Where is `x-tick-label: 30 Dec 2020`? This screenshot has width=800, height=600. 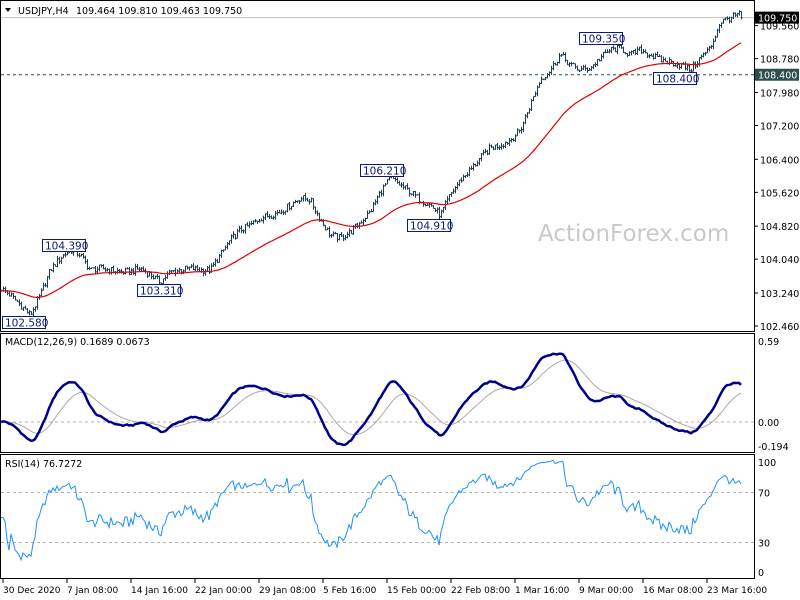 x-tick-label: 30 Dec 2020 is located at coordinates (32, 591).